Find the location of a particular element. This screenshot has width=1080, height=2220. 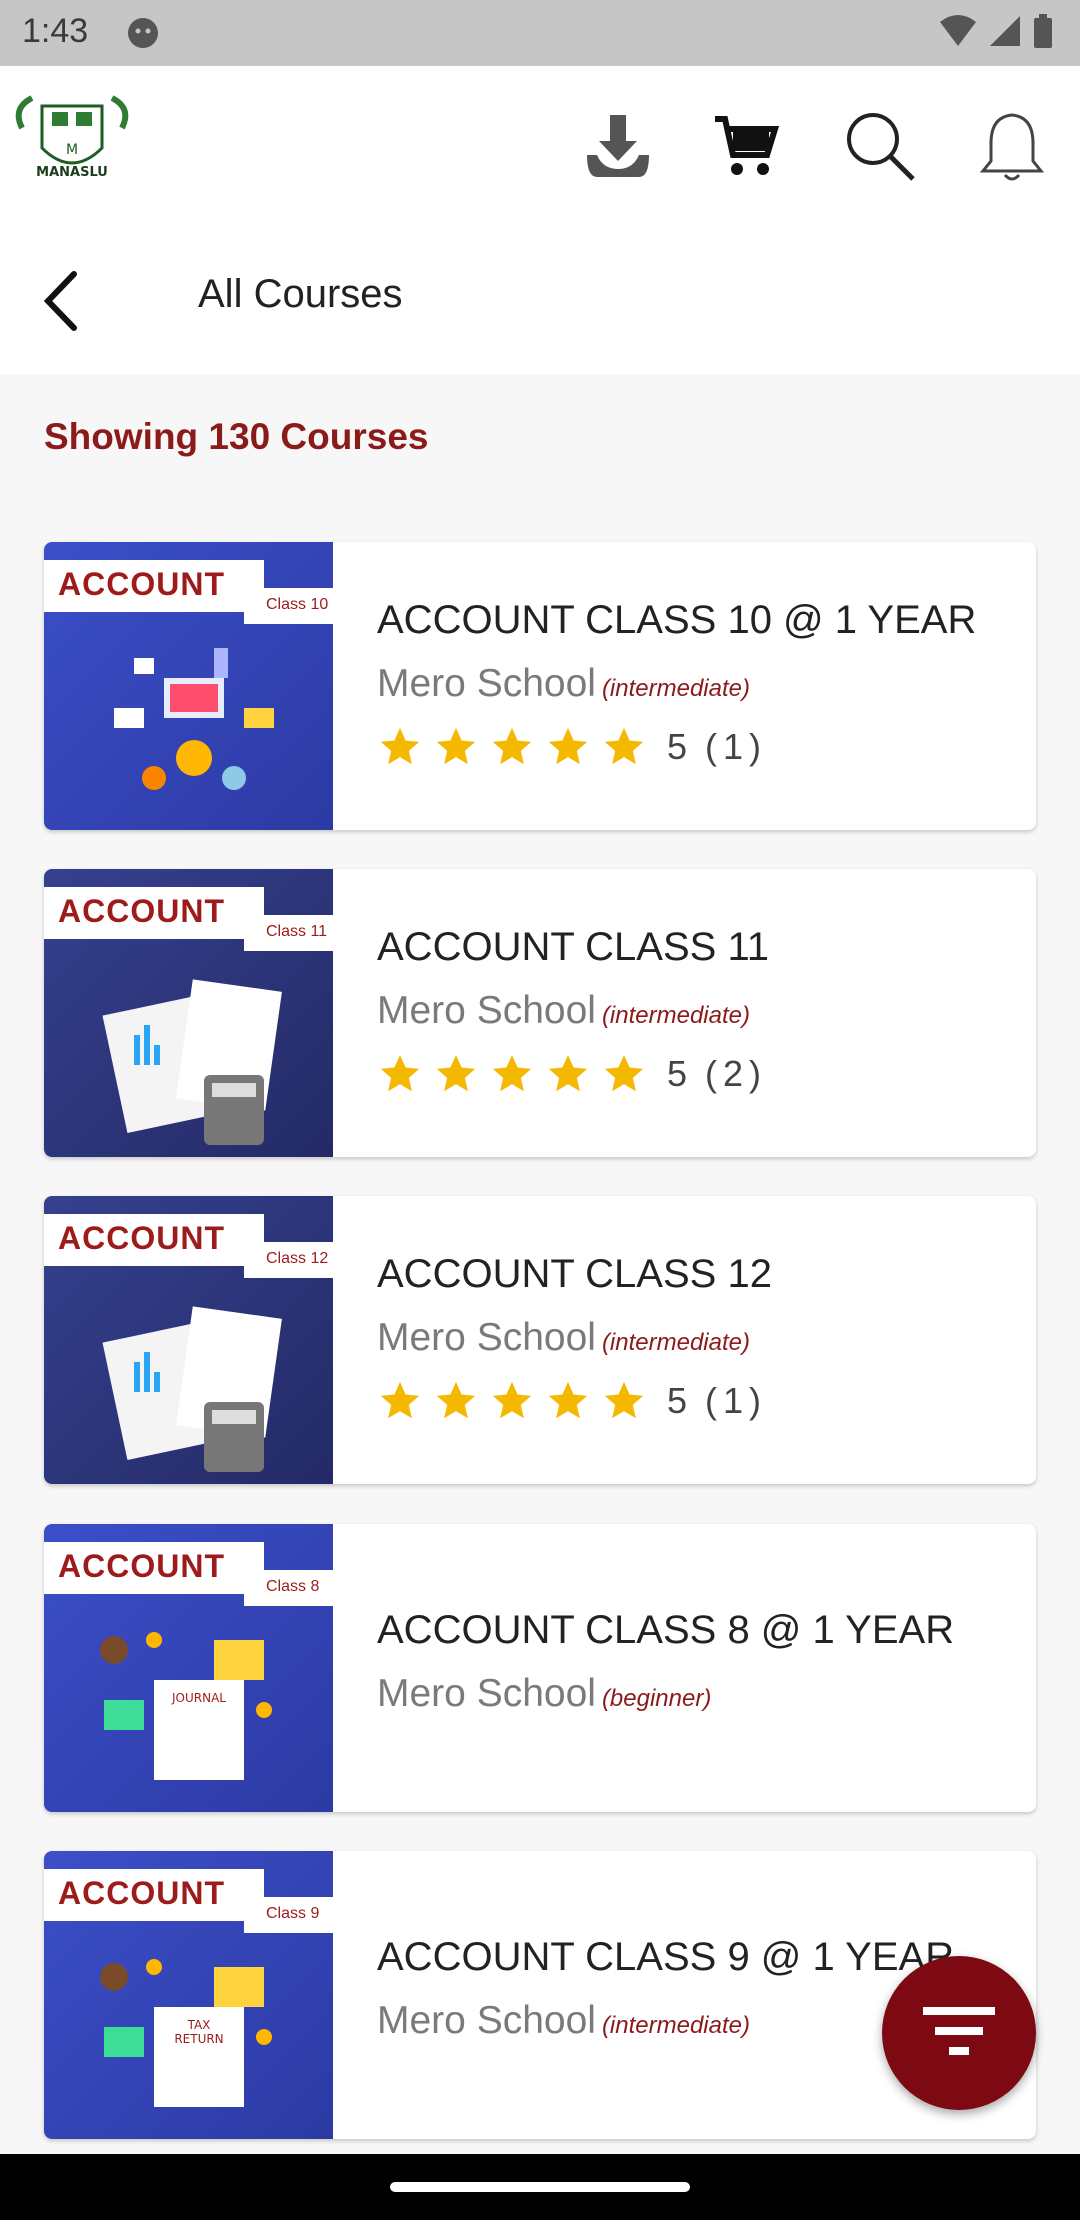

isometric-finance-illustration is located at coordinates (194, 719).